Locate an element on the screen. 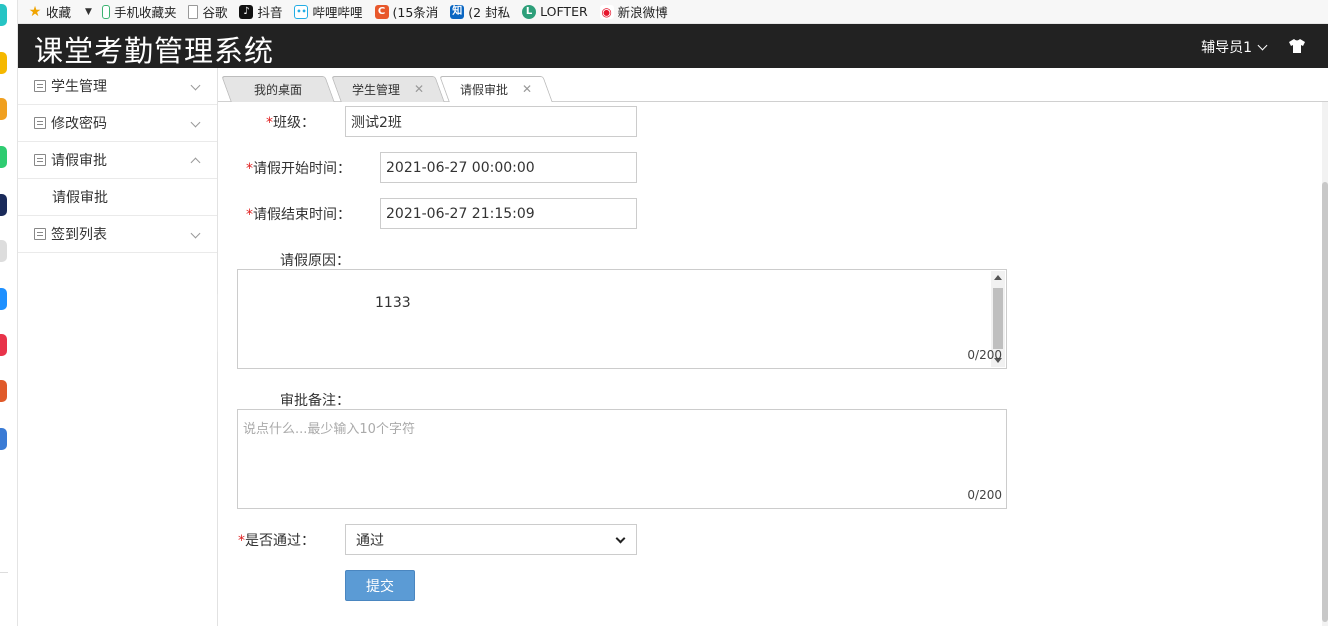  bookmark-item: 谷歌 is located at coordinates (207, 11).